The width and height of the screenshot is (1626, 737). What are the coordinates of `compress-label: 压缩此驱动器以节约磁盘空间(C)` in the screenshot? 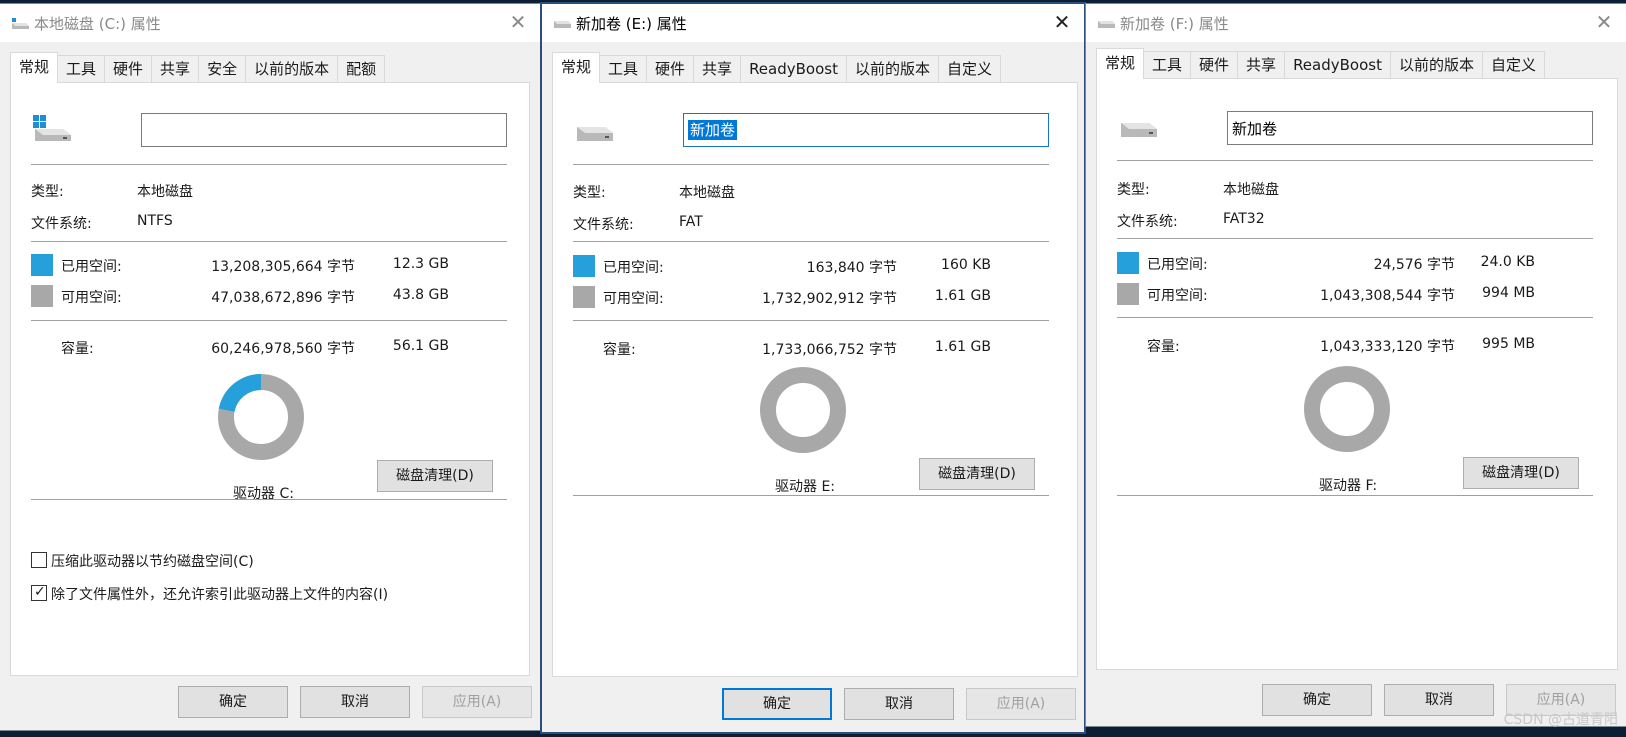 It's located at (152, 561).